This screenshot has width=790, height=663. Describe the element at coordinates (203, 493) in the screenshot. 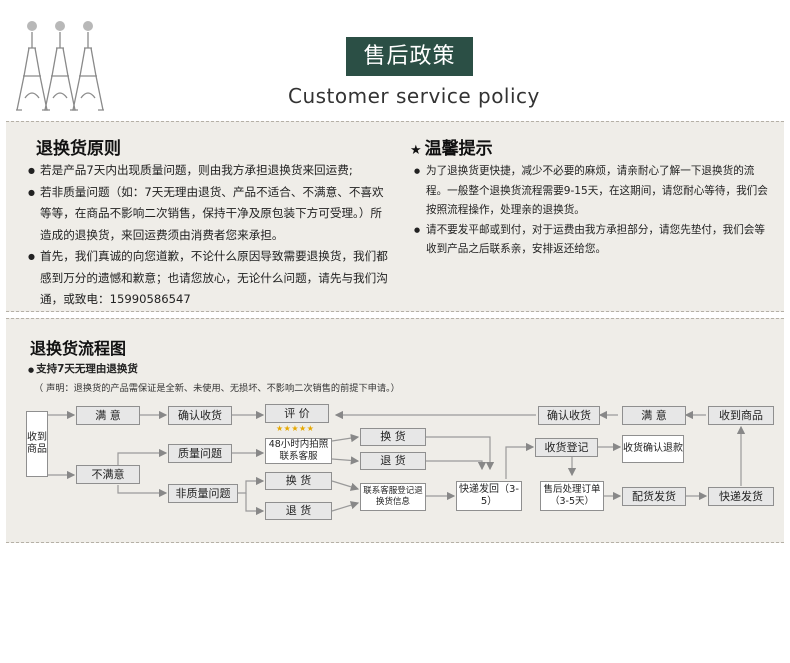

I see `flow-non-quality: 非质量问题` at that location.